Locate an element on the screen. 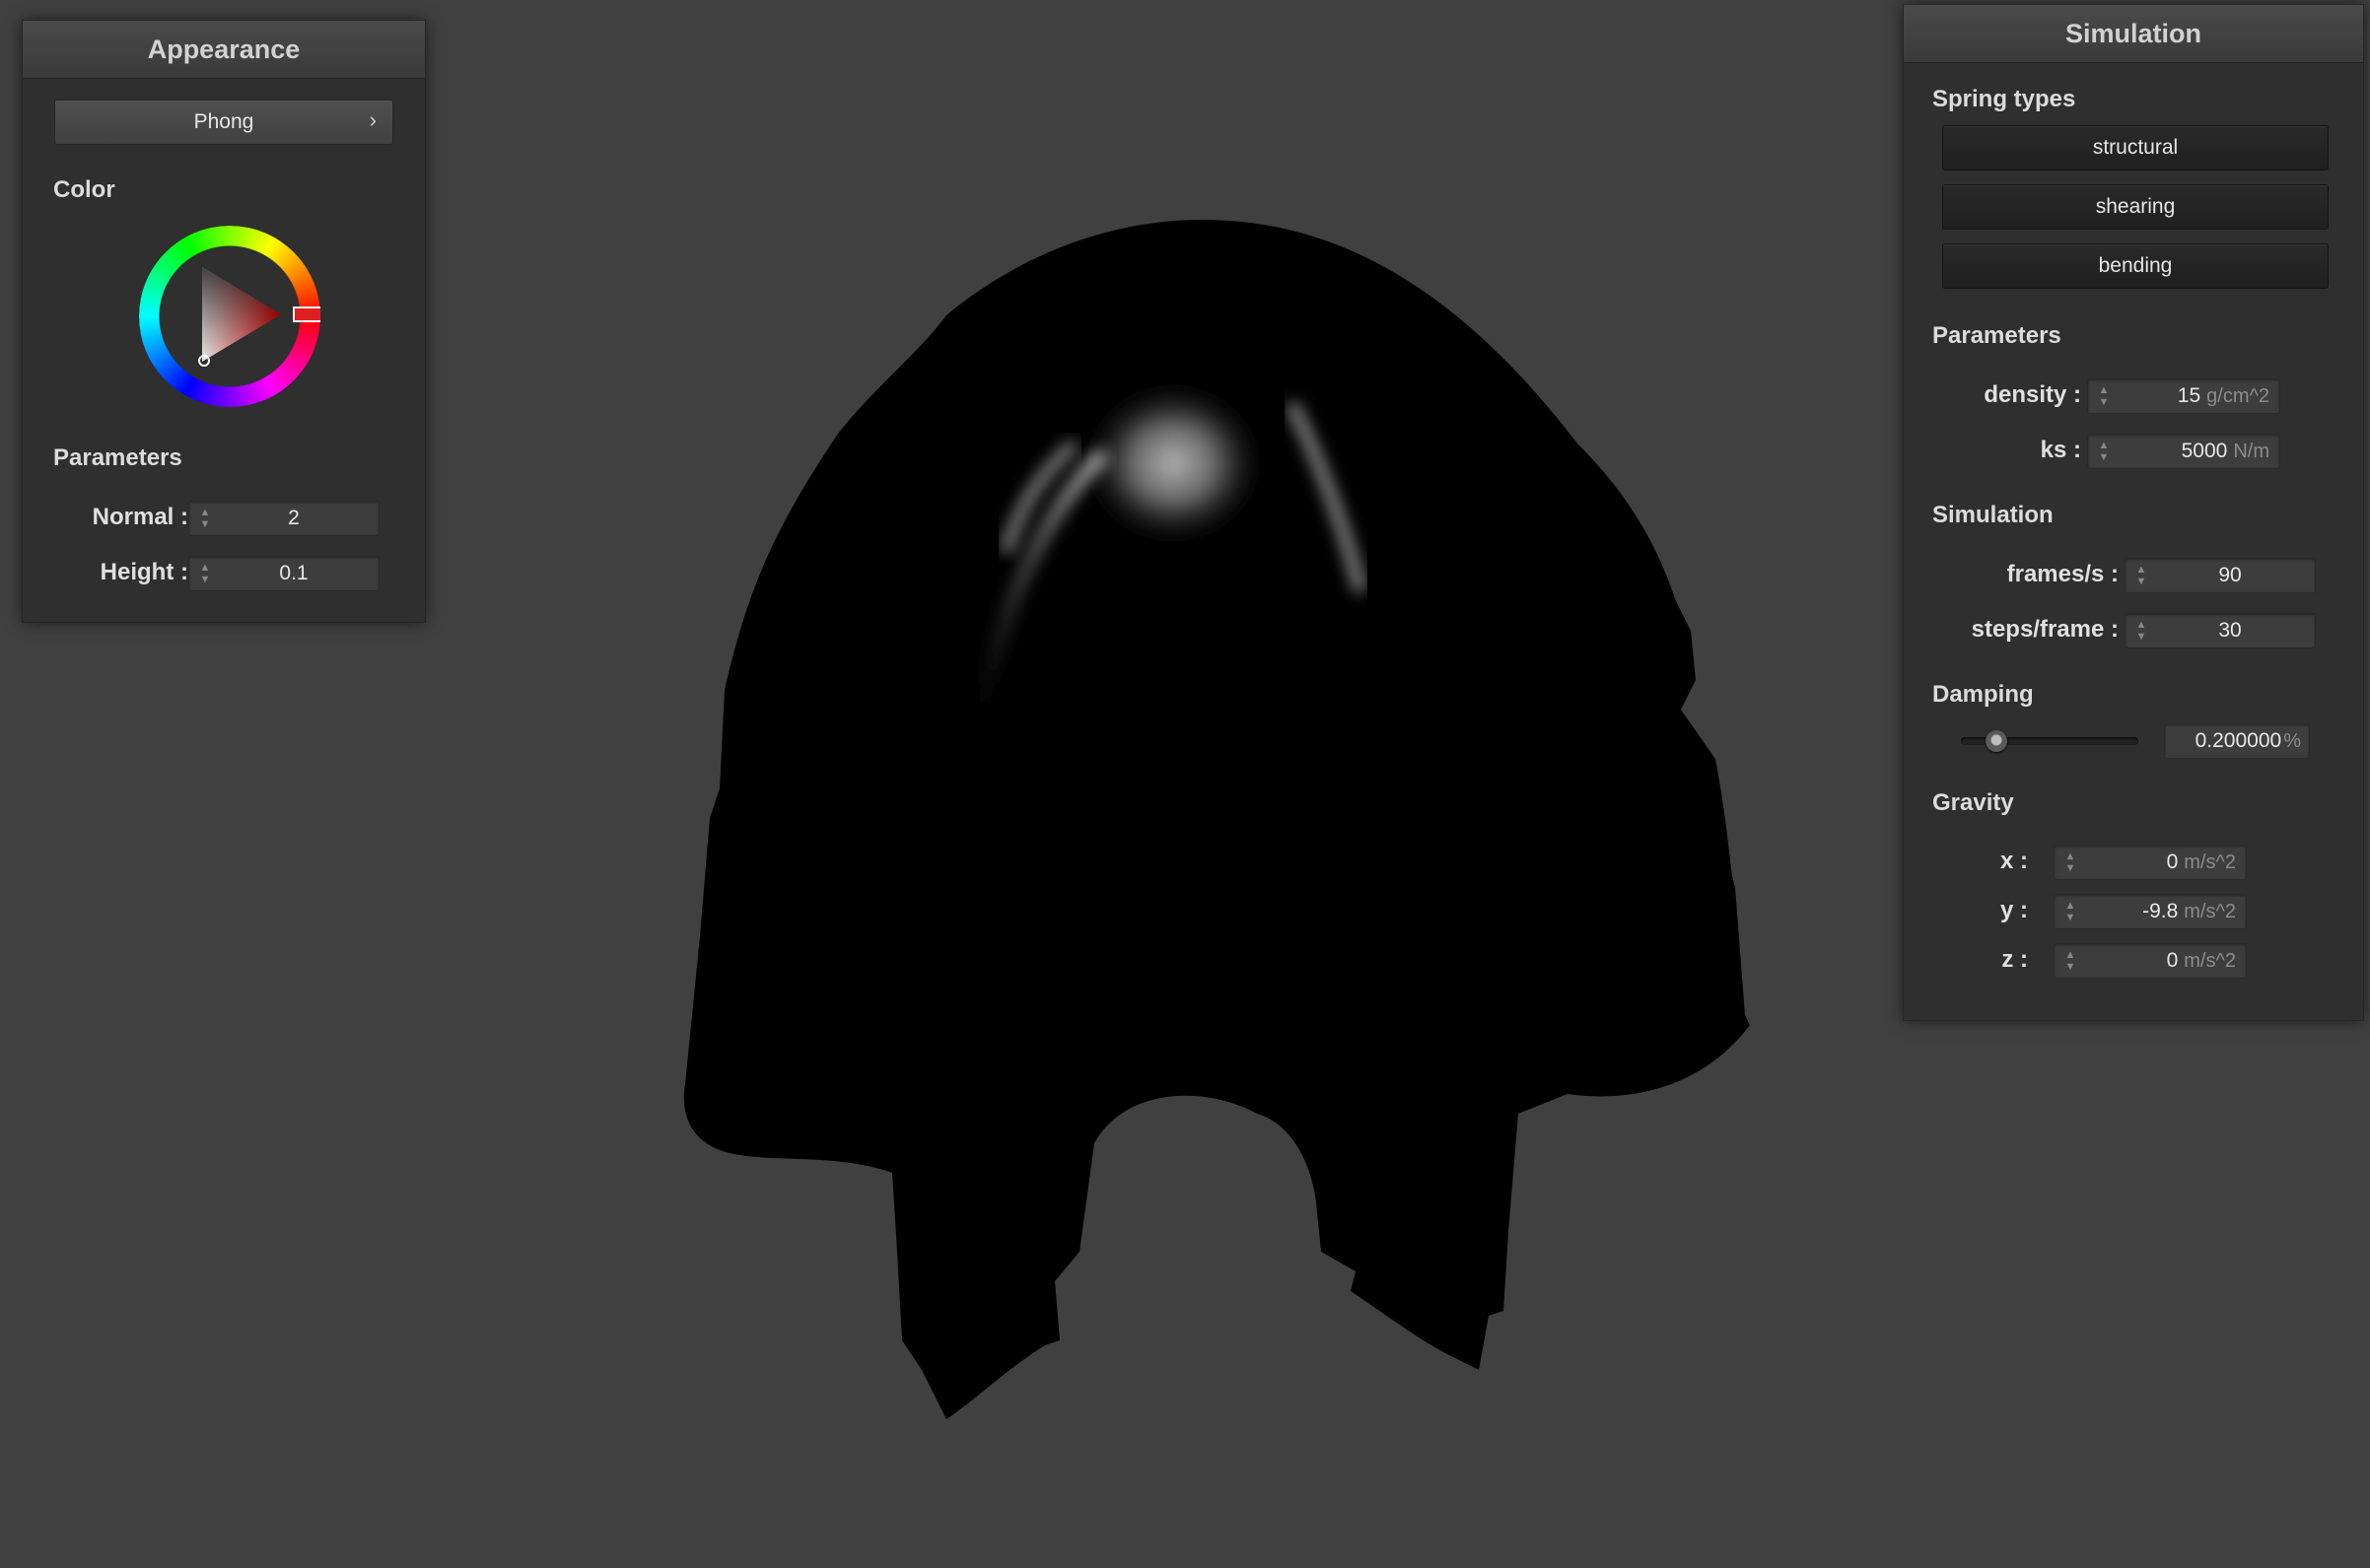 This screenshot has width=2370, height=1568. ks-label: ks : is located at coordinates (2060, 450).